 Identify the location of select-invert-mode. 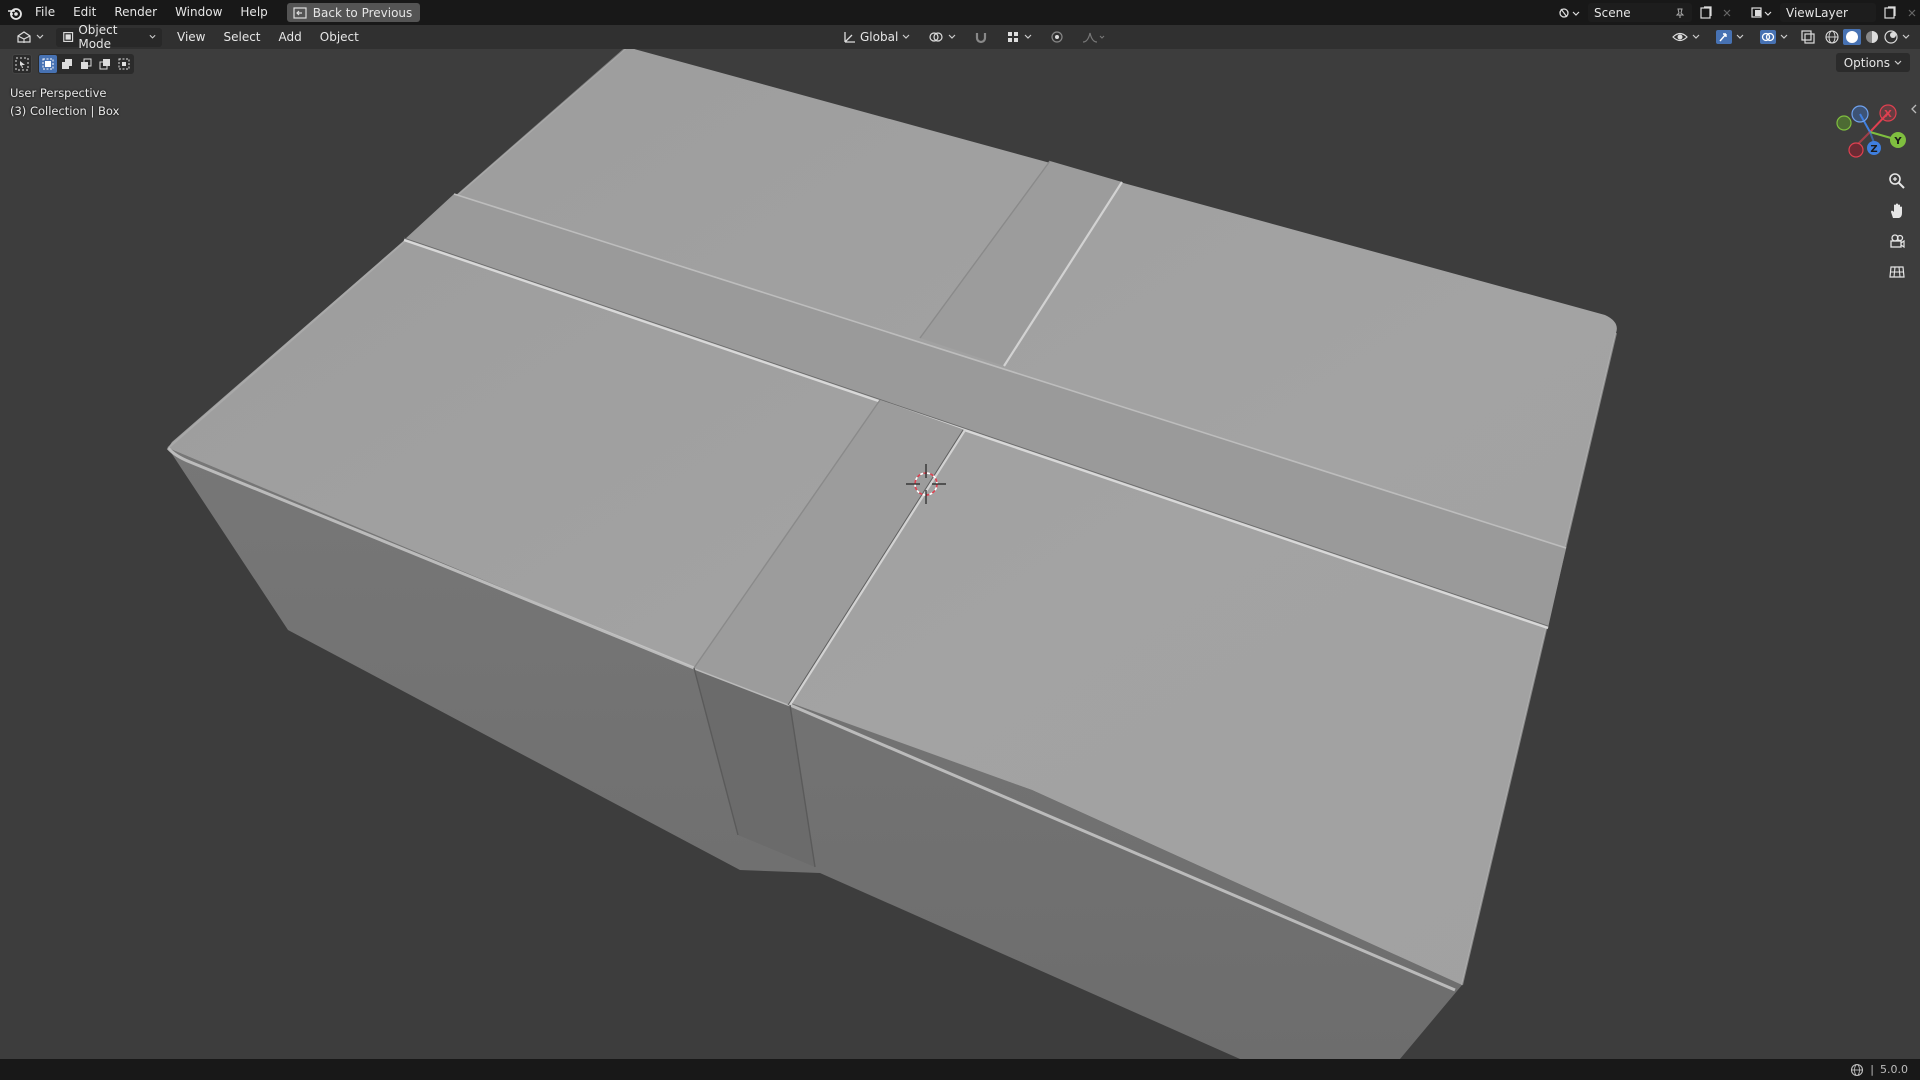
(105, 64).